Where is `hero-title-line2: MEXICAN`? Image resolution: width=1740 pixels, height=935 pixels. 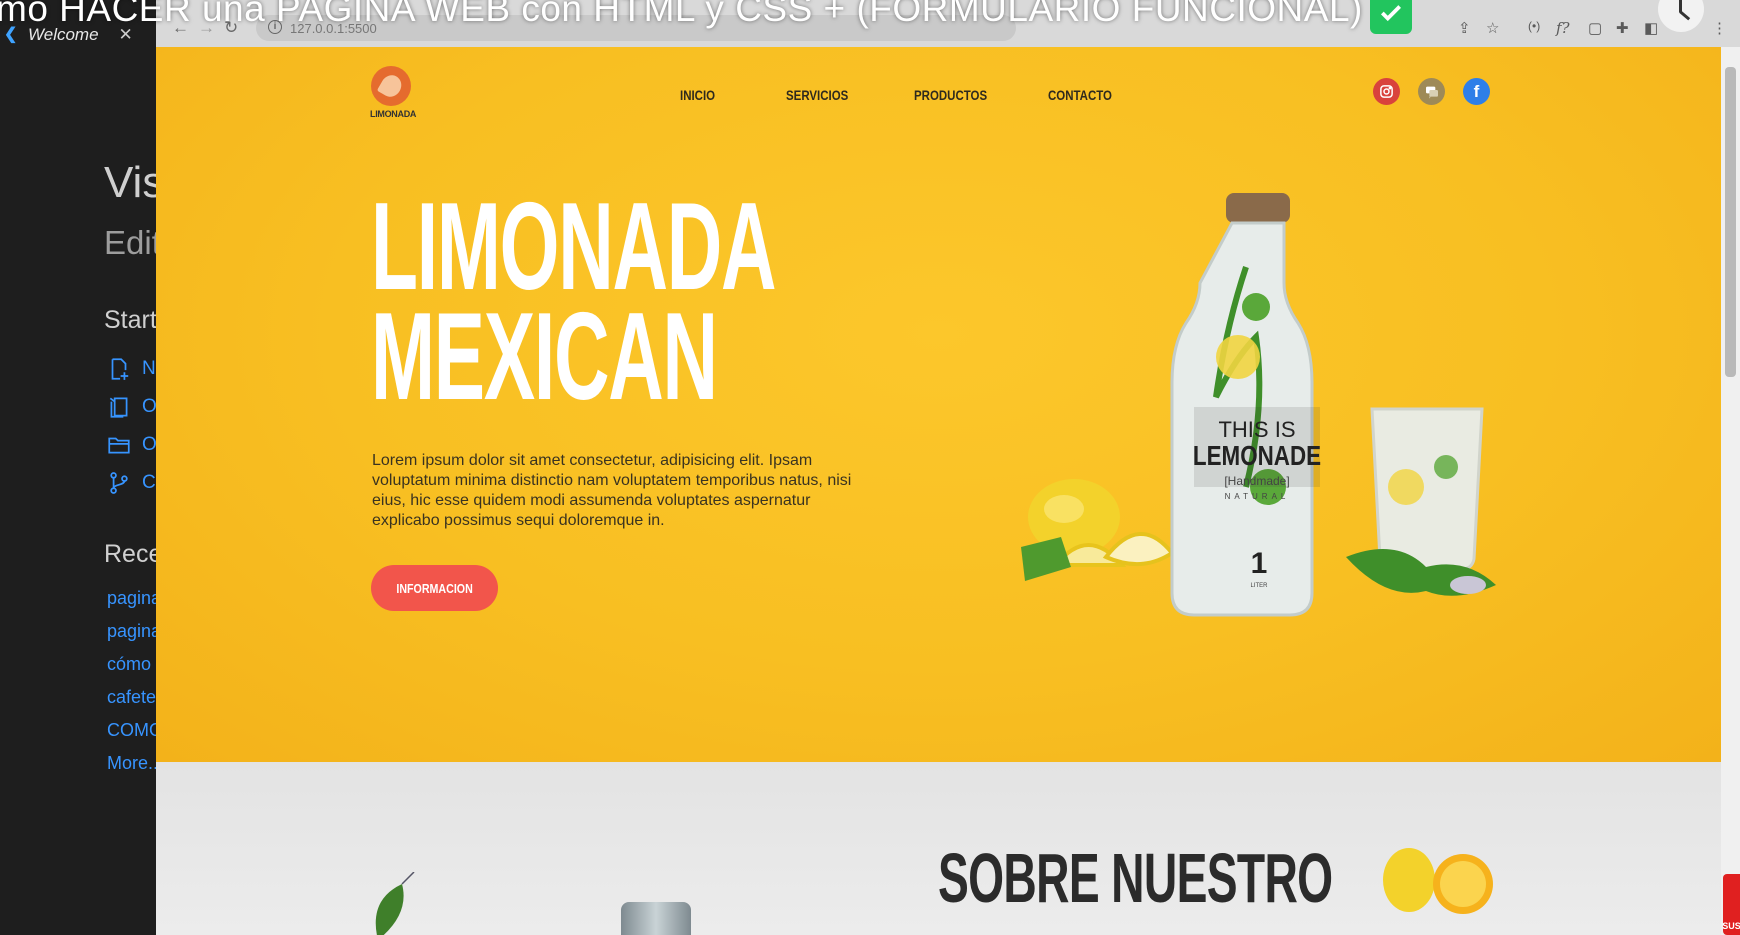 hero-title-line2: MEXICAN is located at coordinates (544, 357).